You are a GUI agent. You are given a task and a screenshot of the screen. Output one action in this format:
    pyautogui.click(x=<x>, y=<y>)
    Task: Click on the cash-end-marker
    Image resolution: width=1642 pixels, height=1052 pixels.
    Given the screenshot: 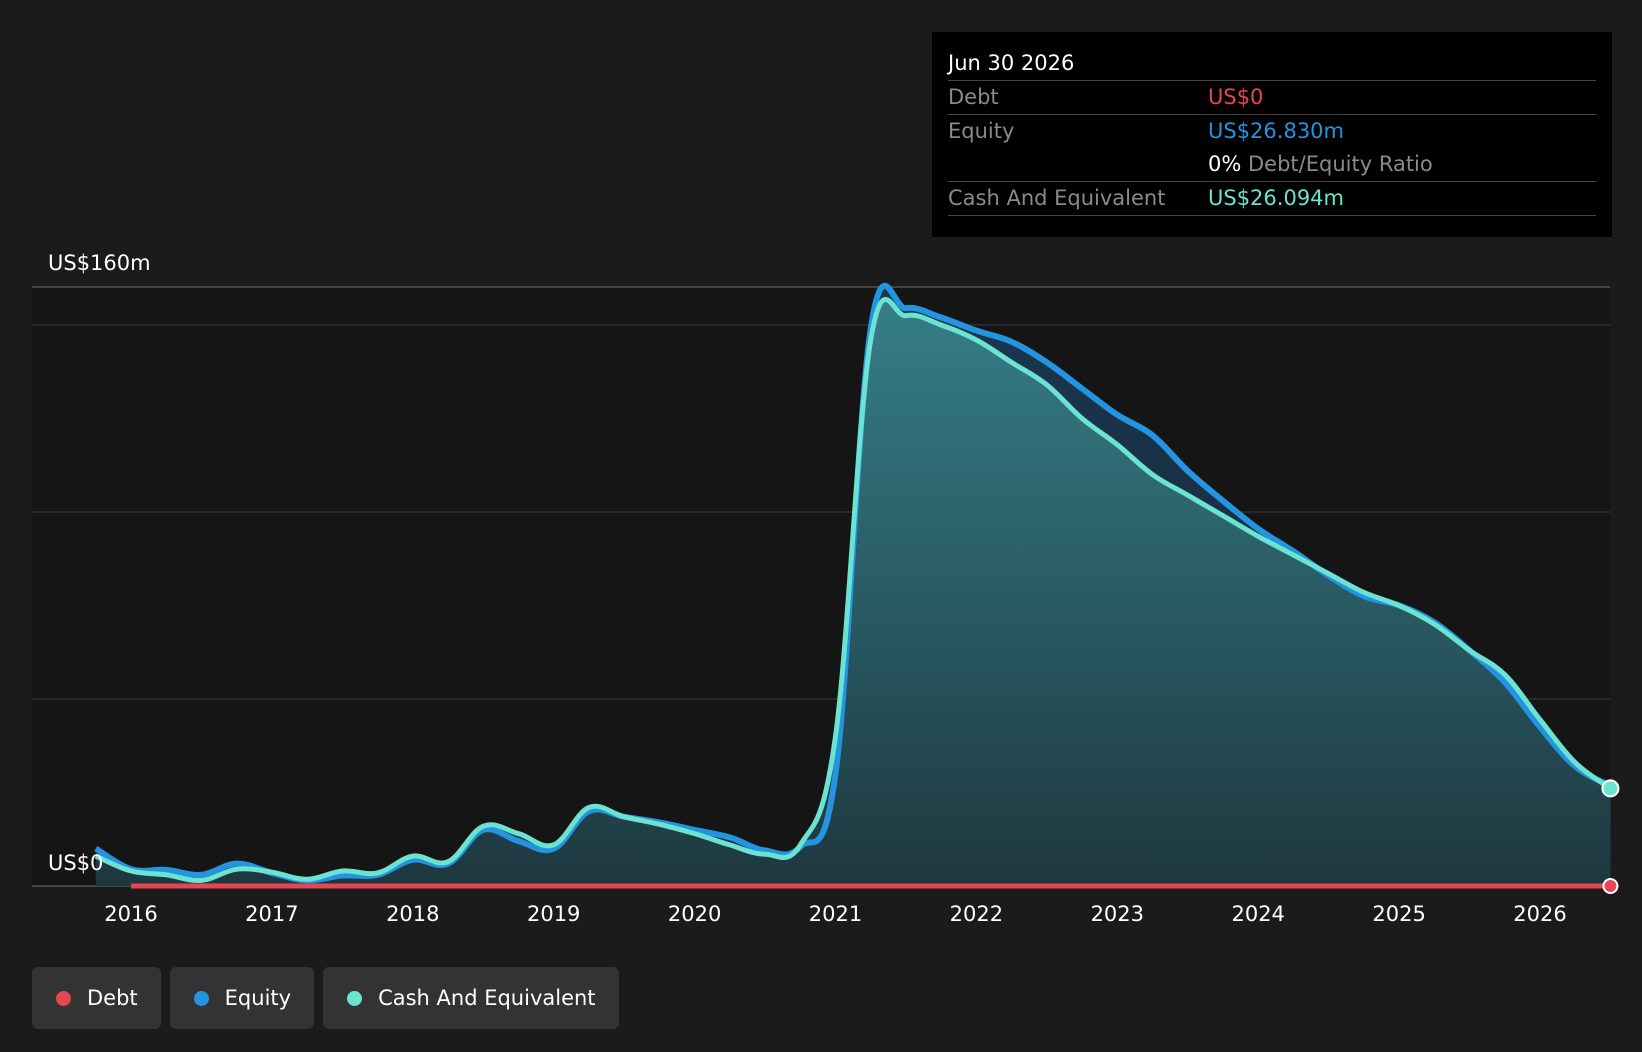 What is the action you would take?
    pyautogui.click(x=1610, y=788)
    